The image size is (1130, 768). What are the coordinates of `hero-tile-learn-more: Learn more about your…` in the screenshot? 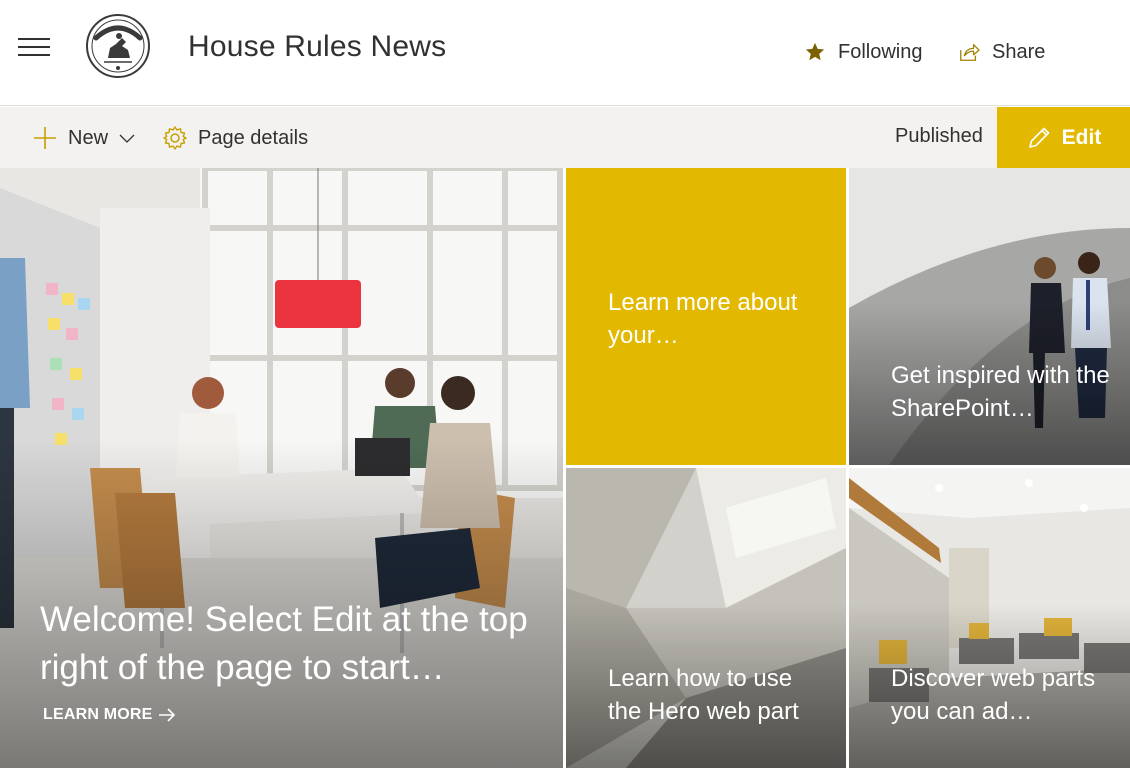 It's located at (706, 316).